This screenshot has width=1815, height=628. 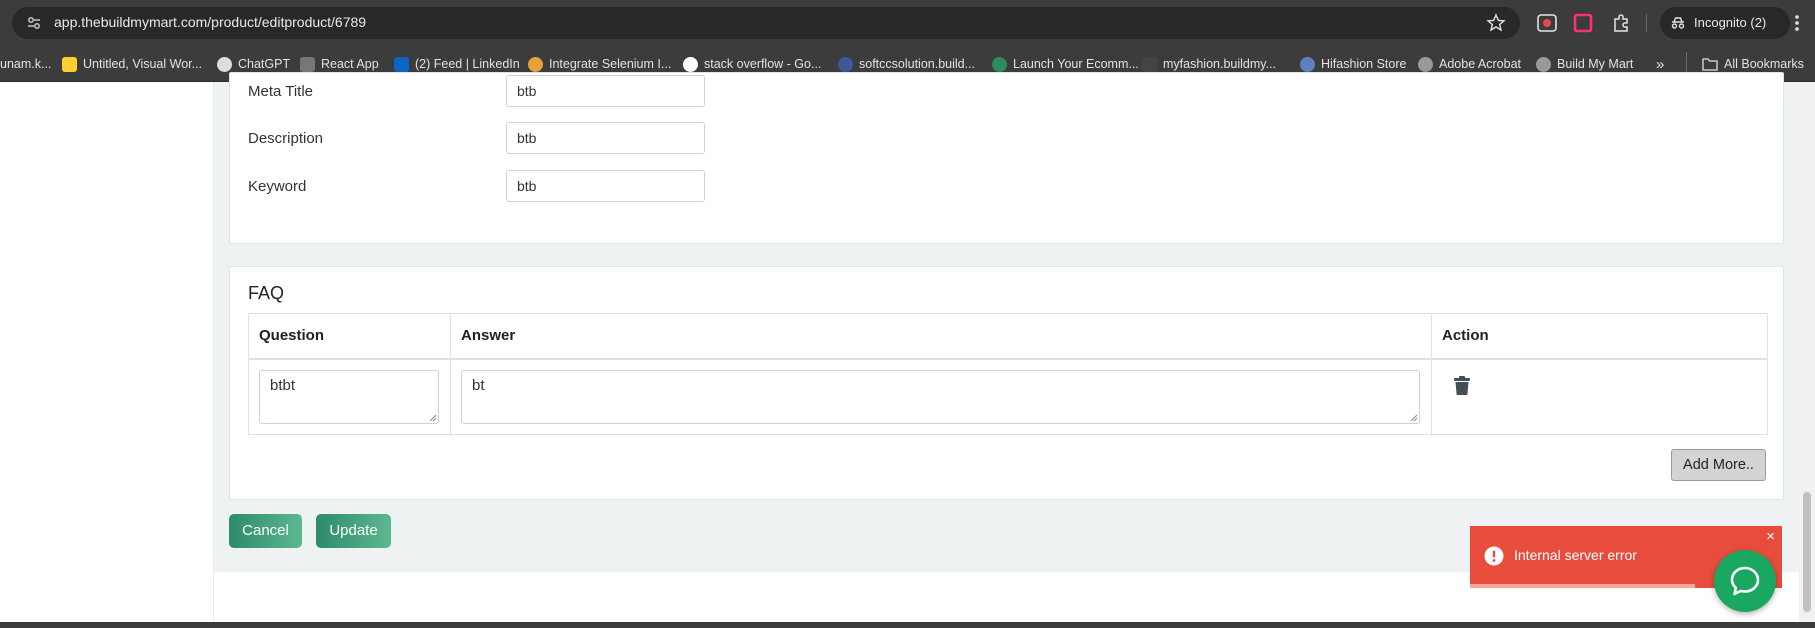 I want to click on folder-icon, so click(x=1710, y=64).